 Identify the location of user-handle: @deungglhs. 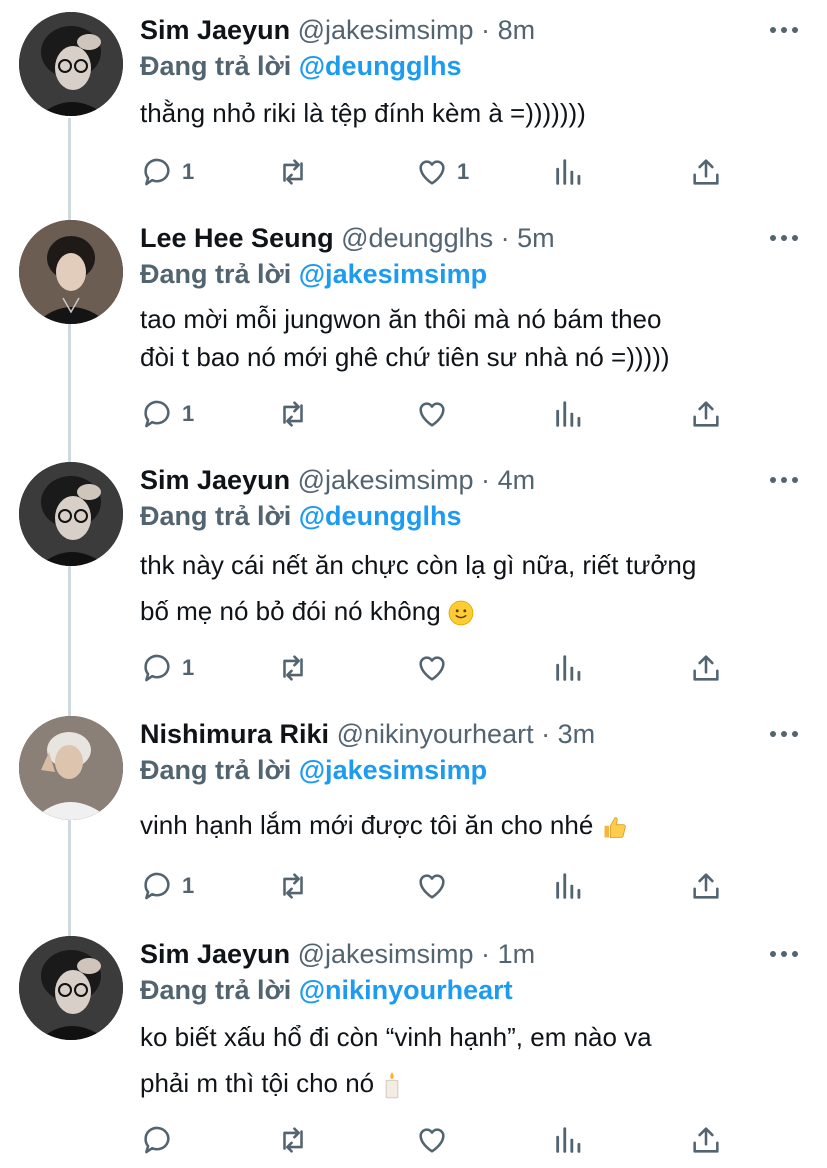
(417, 238).